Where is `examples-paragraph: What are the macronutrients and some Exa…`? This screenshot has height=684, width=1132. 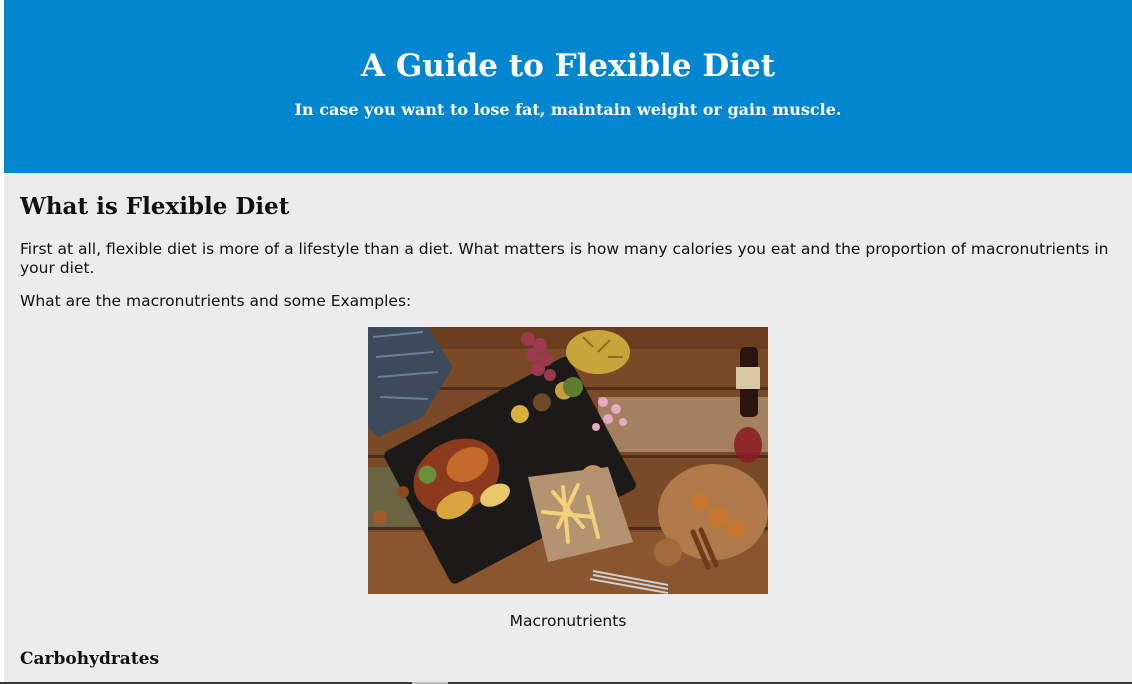 examples-paragraph: What are the macronutrients and some Exa… is located at coordinates (216, 301).